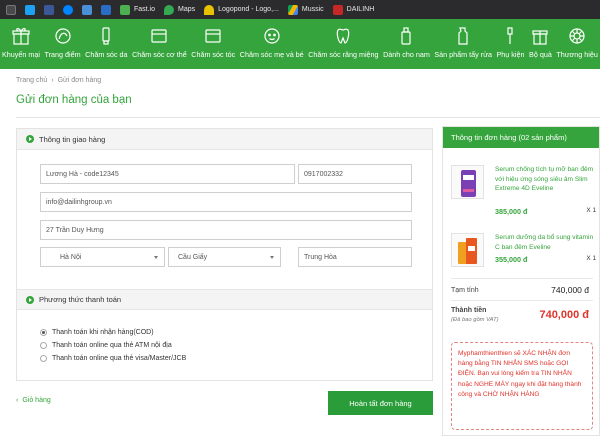 Image resolution: width=600 pixels, height=442 pixels. Describe the element at coordinates (106, 36) in the screenshot. I see `tube-icon` at that location.